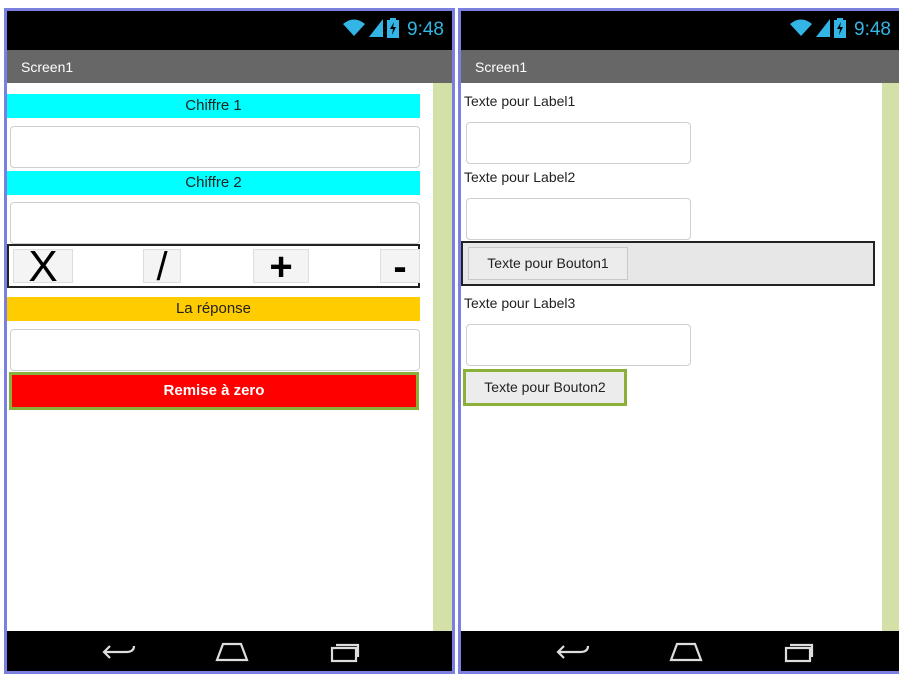 The height and width of the screenshot is (674, 899). Describe the element at coordinates (213, 309) in the screenshot. I see `label-answer: La réponse` at that location.